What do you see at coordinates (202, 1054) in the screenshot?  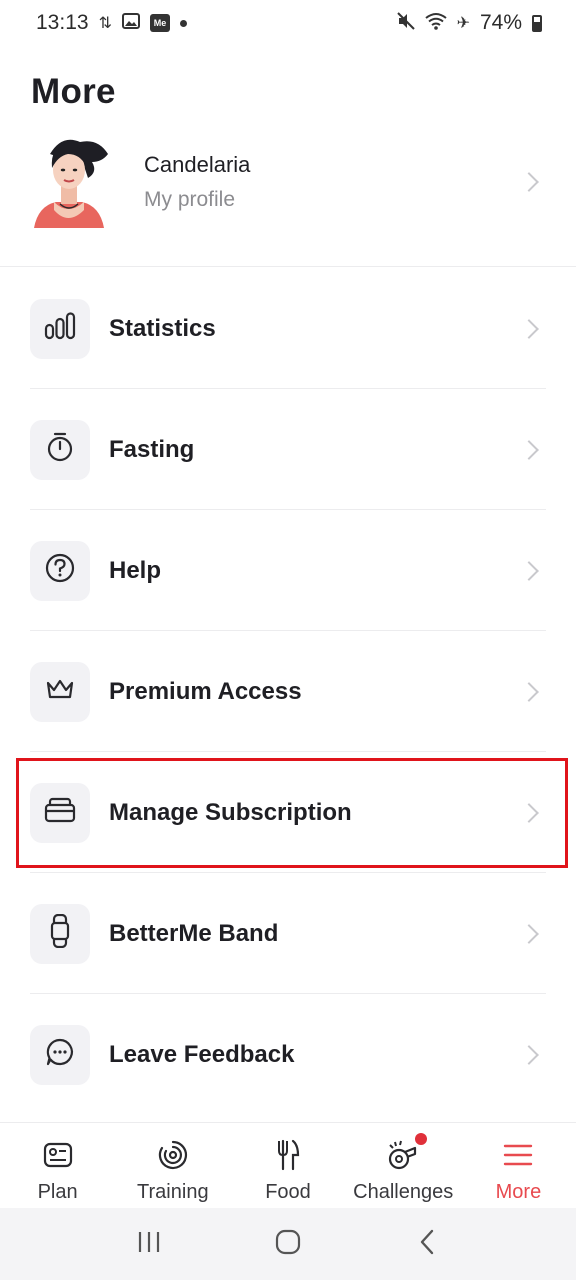 I see `menu-item-label: Leave Feedback` at bounding box center [202, 1054].